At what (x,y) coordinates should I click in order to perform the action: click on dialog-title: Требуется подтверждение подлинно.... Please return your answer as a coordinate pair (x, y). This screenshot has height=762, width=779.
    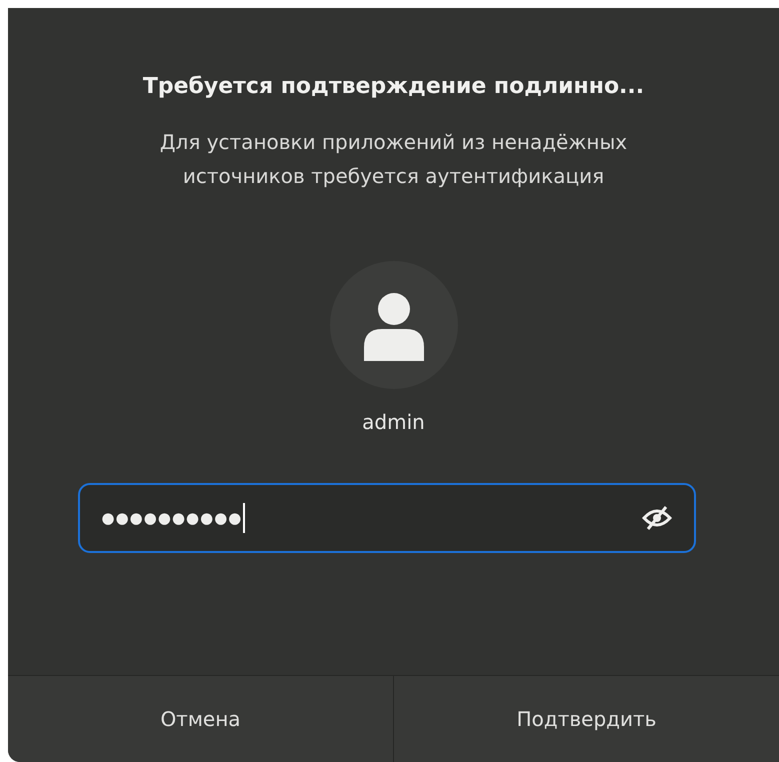
    Looking at the image, I should click on (393, 87).